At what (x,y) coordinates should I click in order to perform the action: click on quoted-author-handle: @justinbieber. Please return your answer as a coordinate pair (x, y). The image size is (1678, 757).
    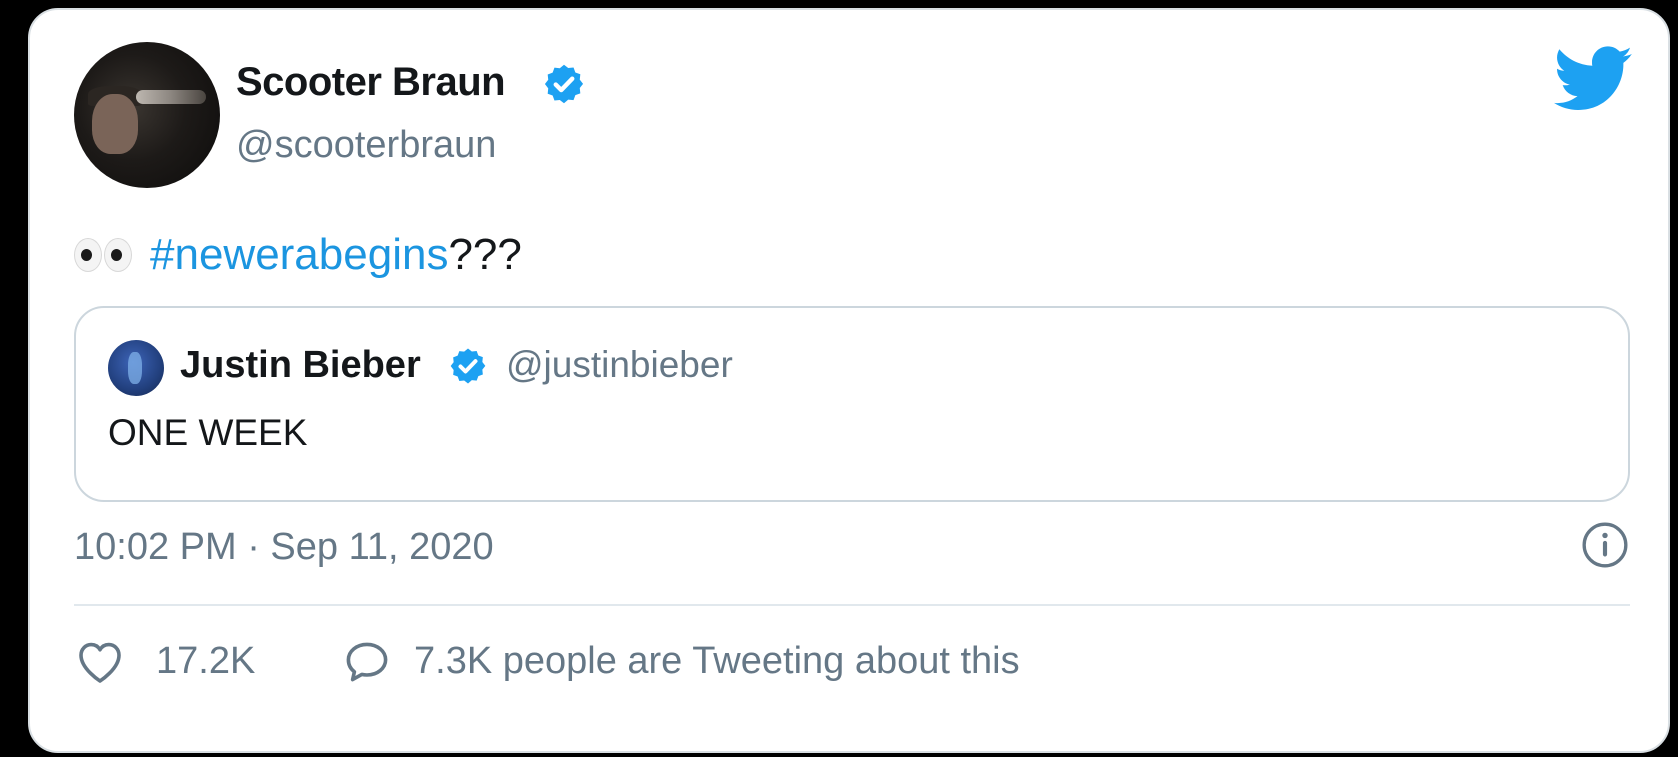
    Looking at the image, I should click on (619, 364).